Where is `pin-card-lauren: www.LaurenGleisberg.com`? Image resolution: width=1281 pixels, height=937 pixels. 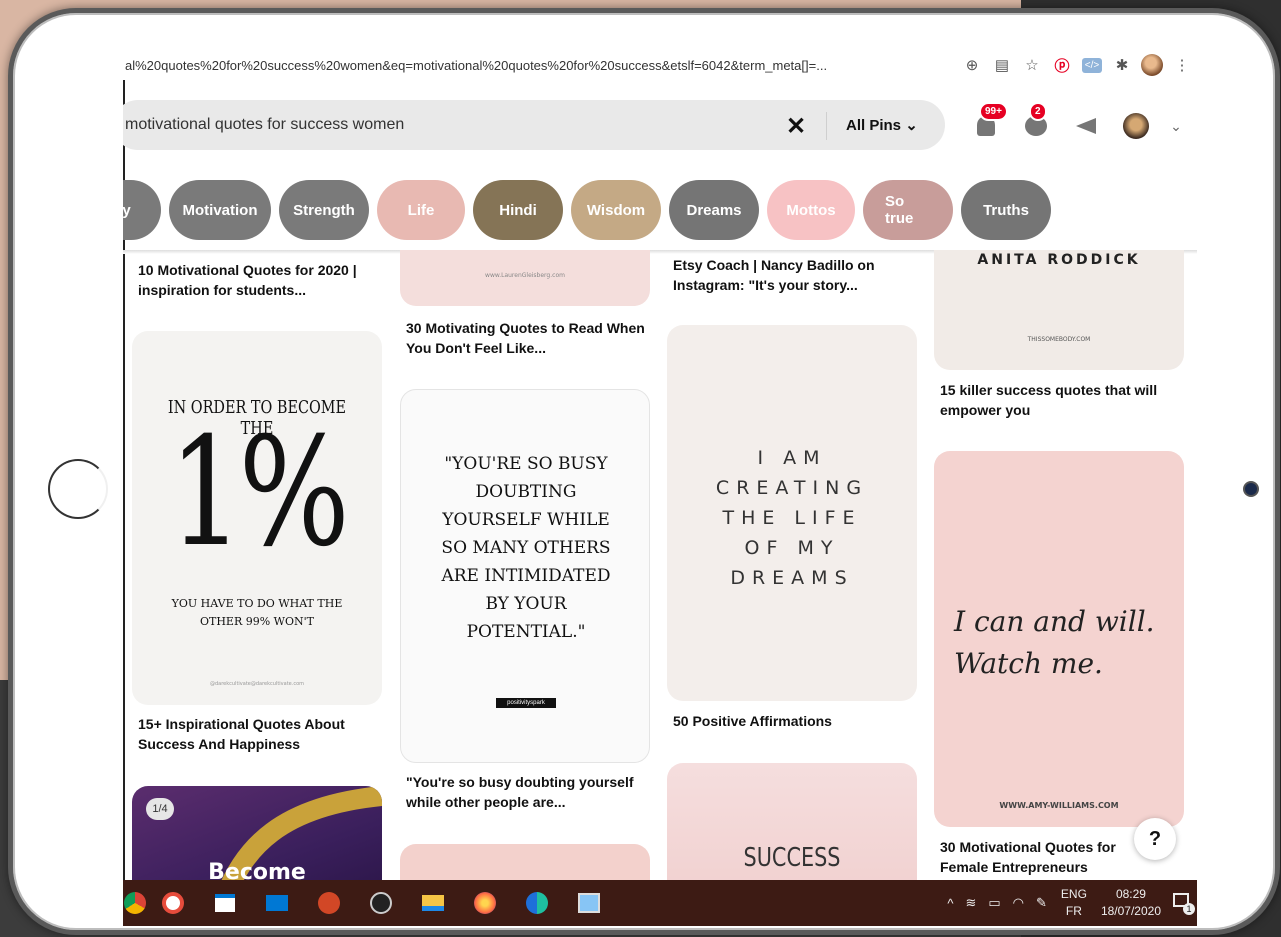 pin-card-lauren: www.LaurenGleisberg.com is located at coordinates (525, 278).